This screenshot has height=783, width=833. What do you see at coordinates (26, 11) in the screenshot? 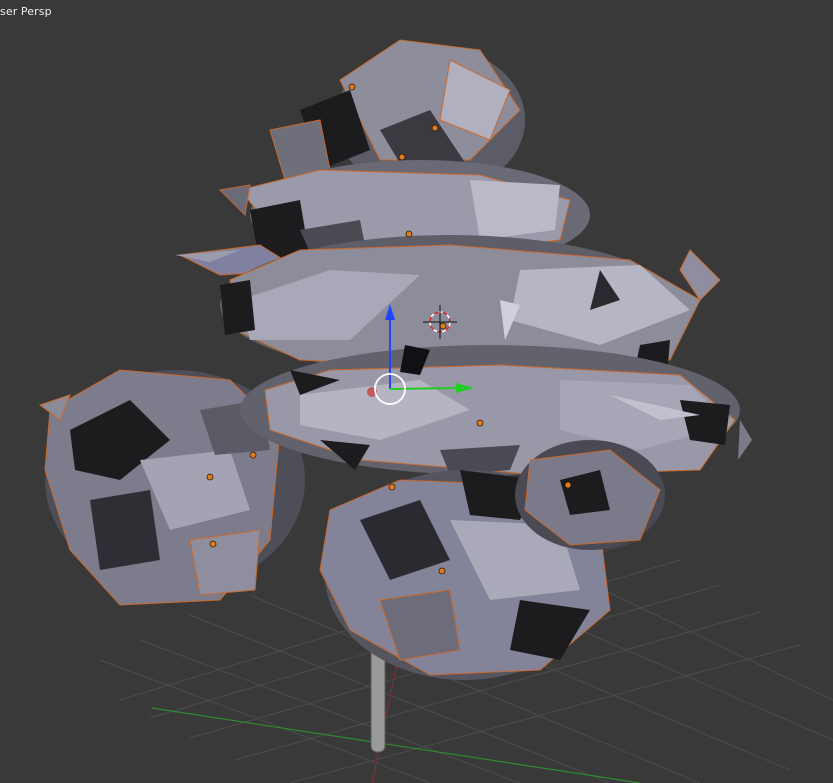
I see `view-label: ser Persp` at bounding box center [26, 11].